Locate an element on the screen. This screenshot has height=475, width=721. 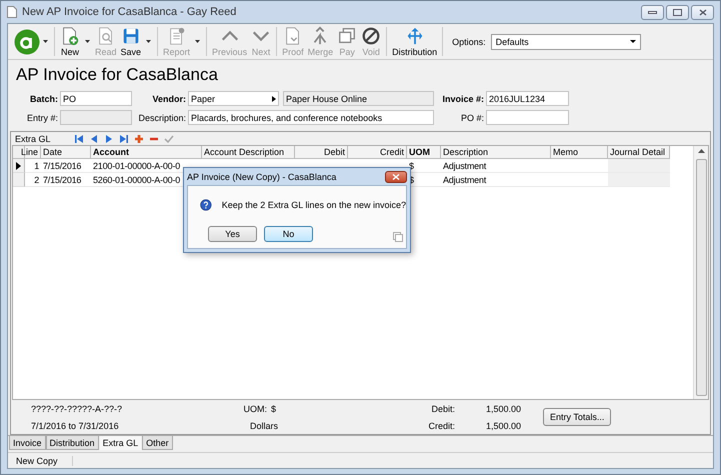
field-label: Vendor: is located at coordinates (168, 99).